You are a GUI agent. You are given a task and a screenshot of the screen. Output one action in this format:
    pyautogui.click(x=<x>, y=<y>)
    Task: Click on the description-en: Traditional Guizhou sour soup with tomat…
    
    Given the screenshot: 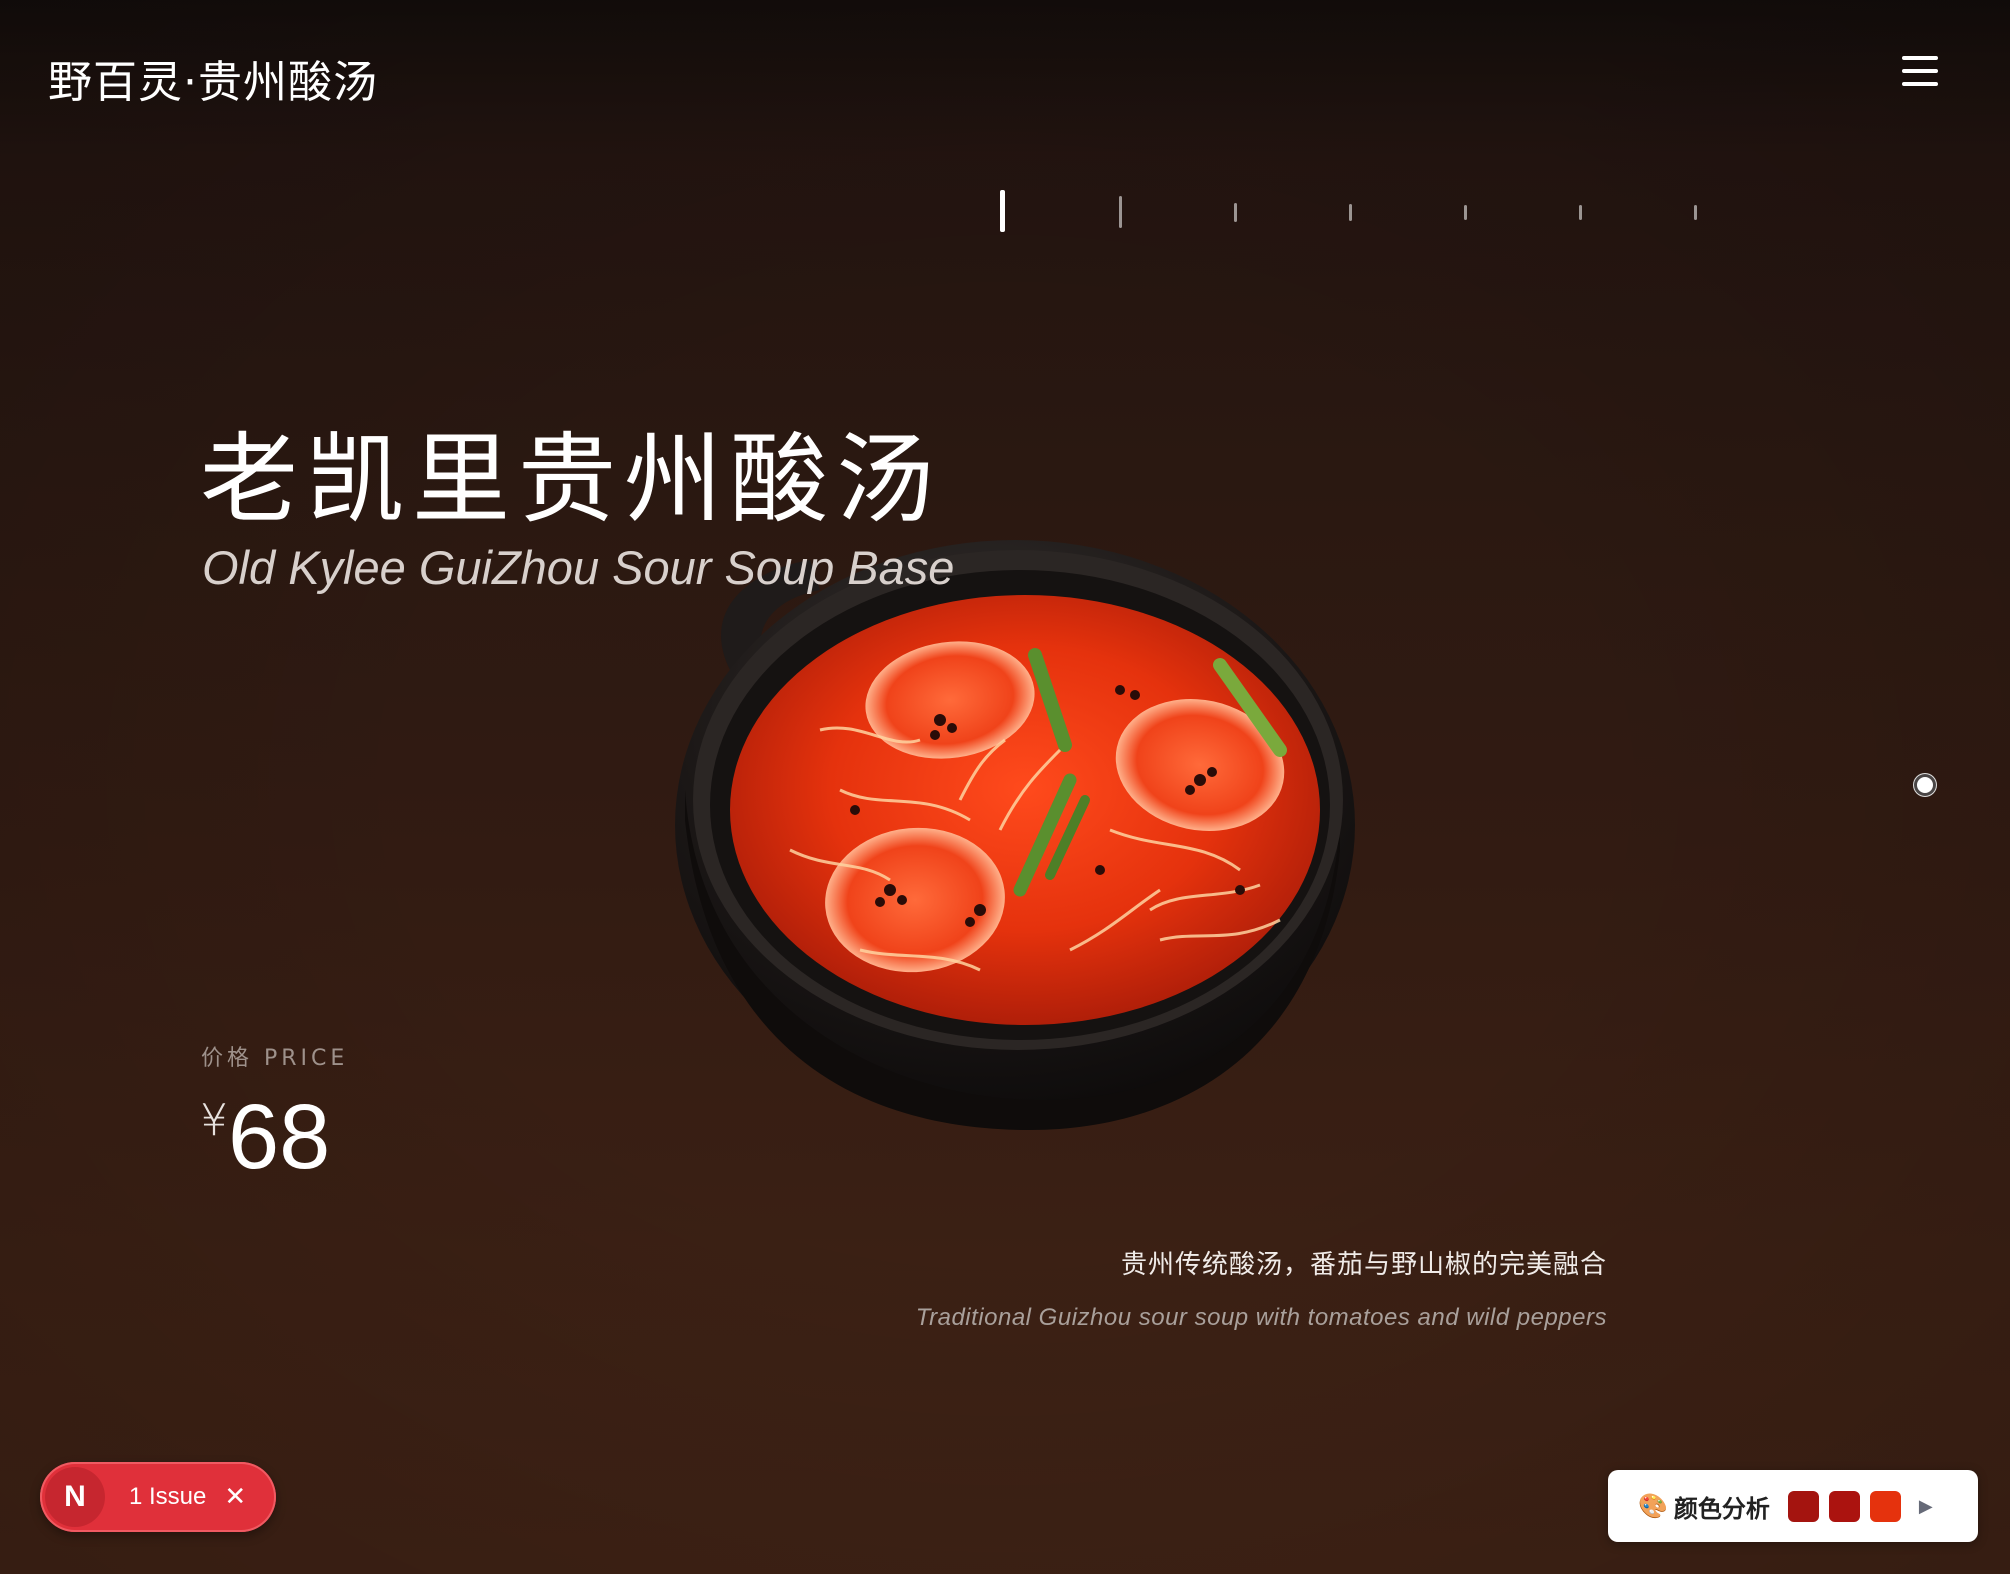 What is the action you would take?
    pyautogui.click(x=1261, y=1317)
    